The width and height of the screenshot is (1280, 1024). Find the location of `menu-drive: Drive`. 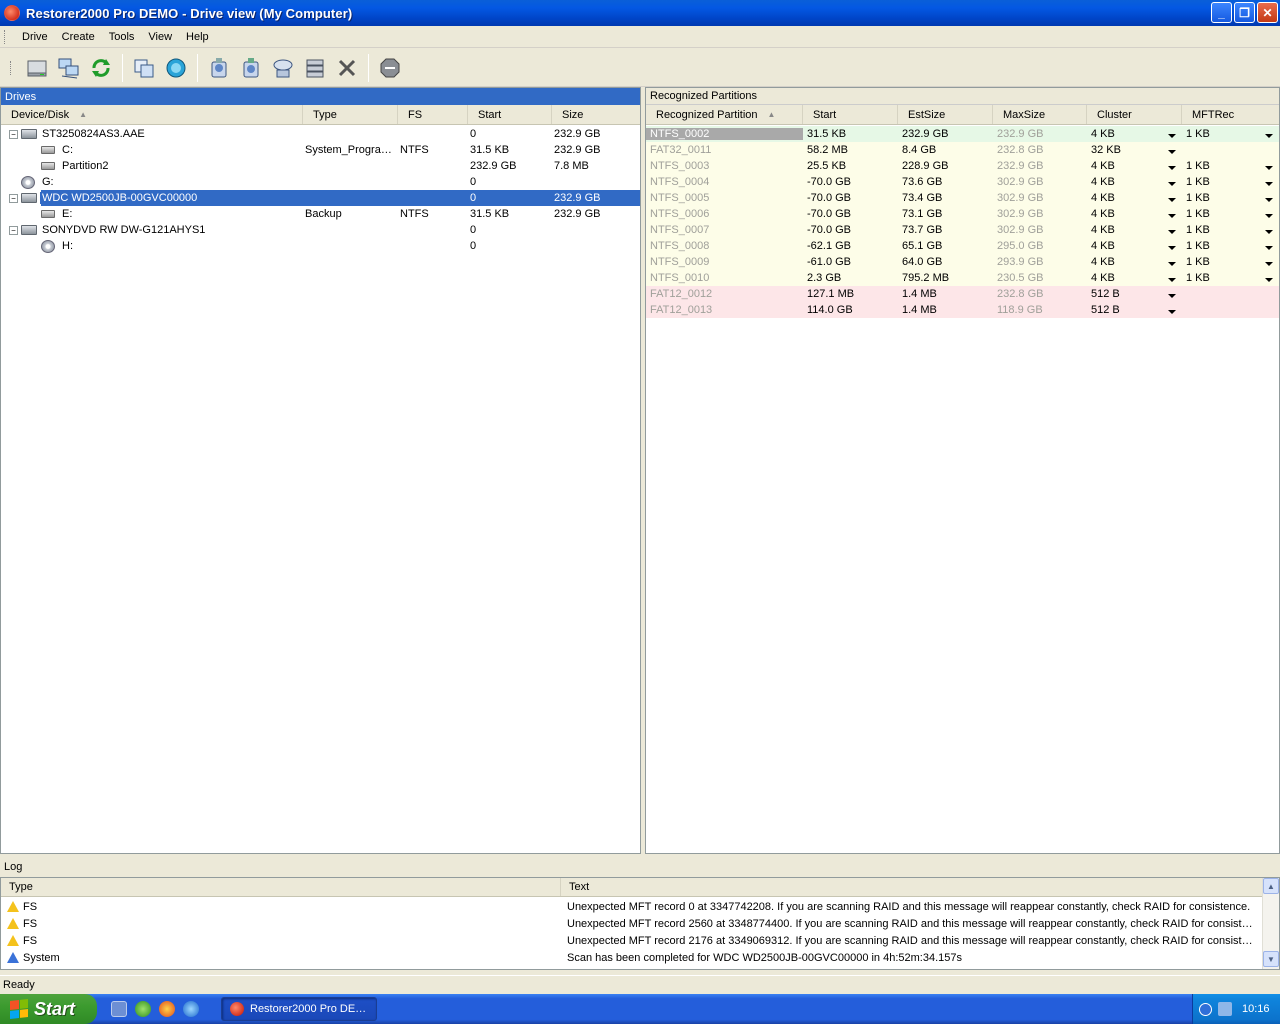

menu-drive: Drive is located at coordinates (35, 37).